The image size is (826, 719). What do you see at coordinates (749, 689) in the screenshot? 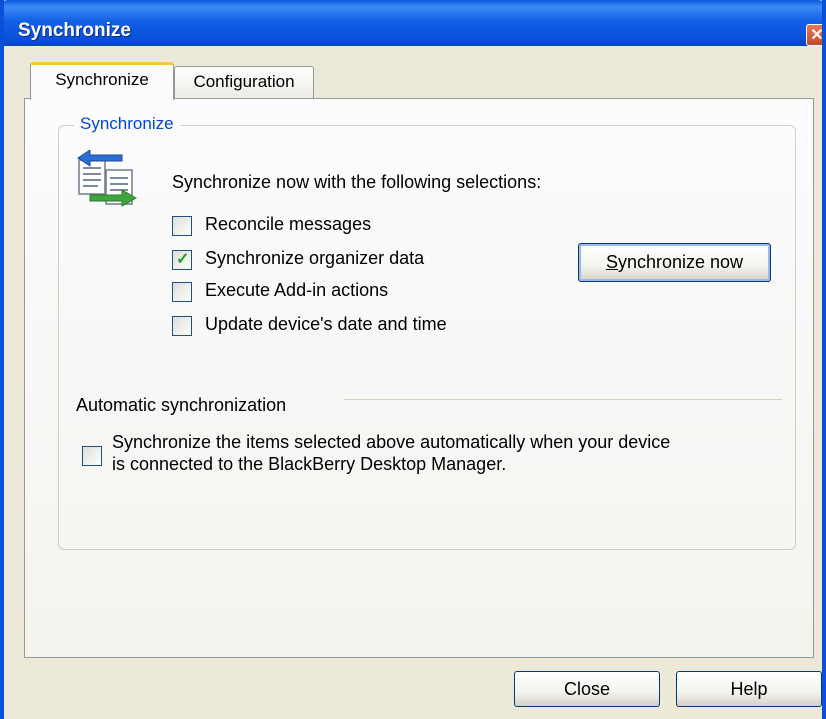
I see `help-button: Help` at bounding box center [749, 689].